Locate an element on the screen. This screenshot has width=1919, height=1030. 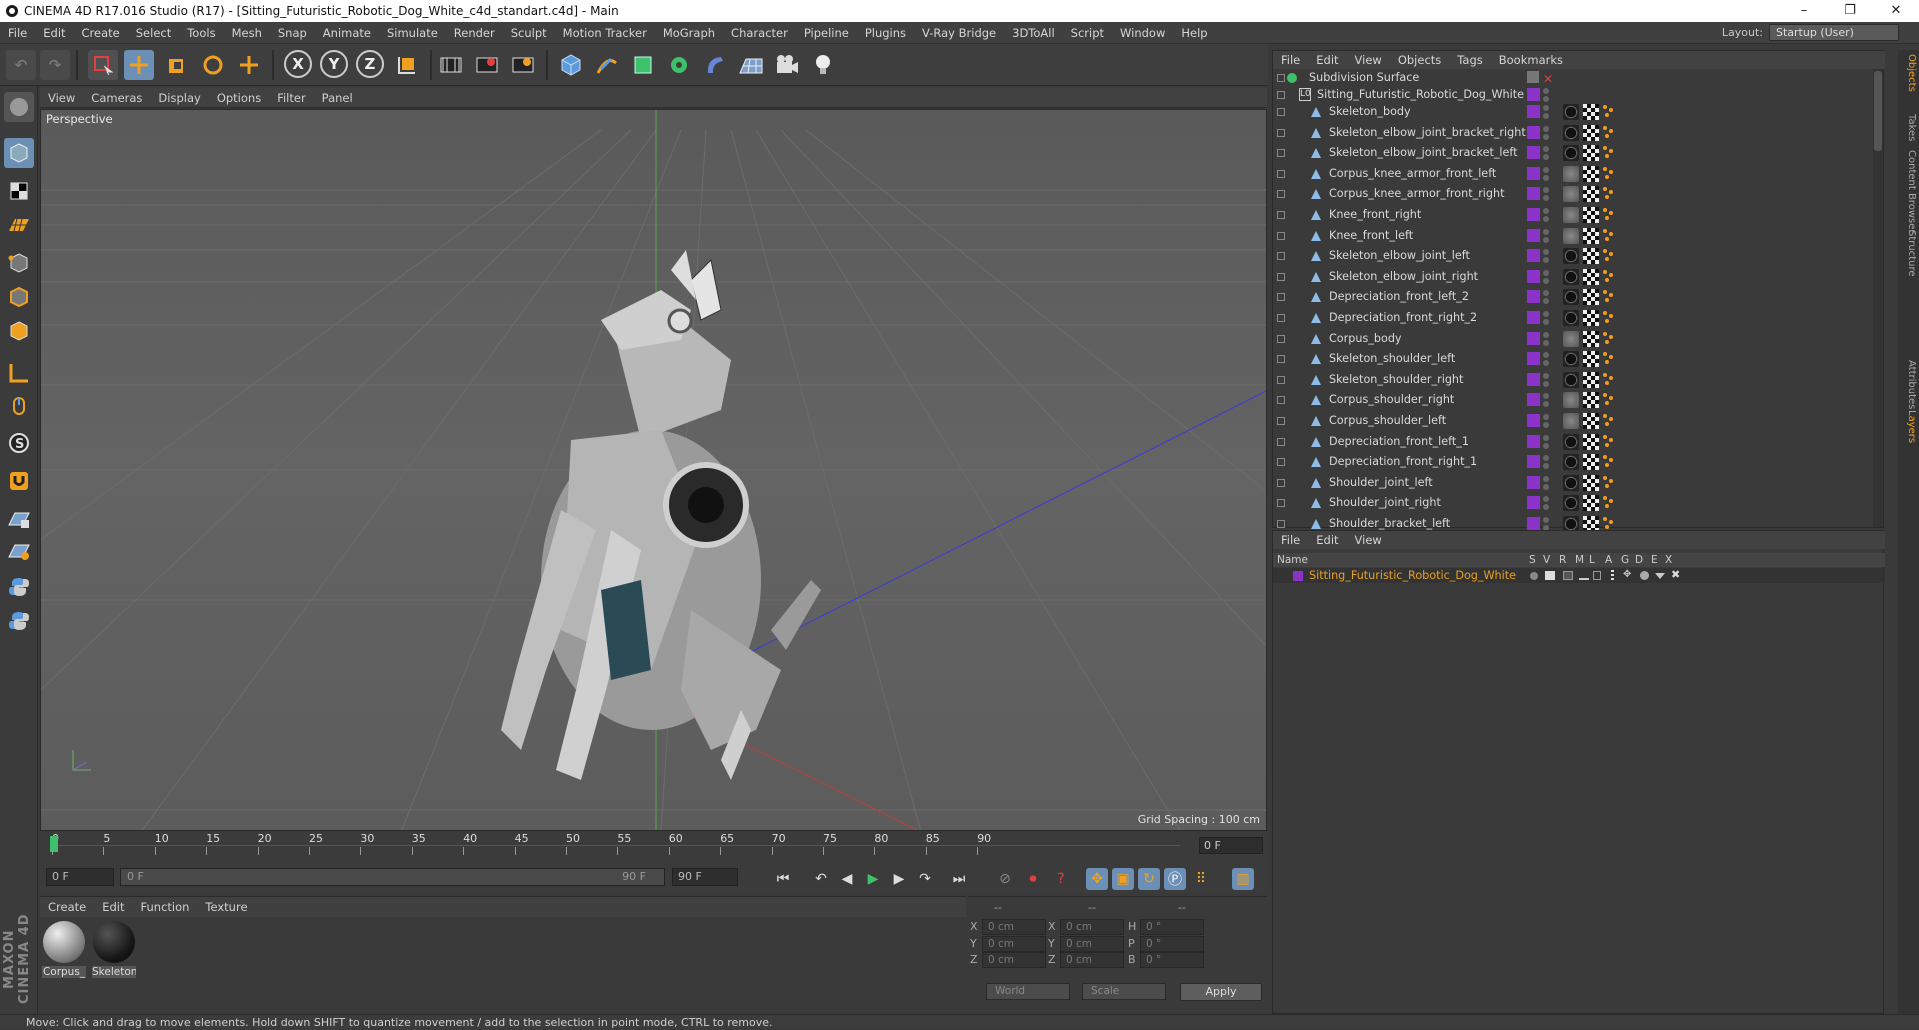
xref-toggle: ✖ is located at coordinates (1675, 575).